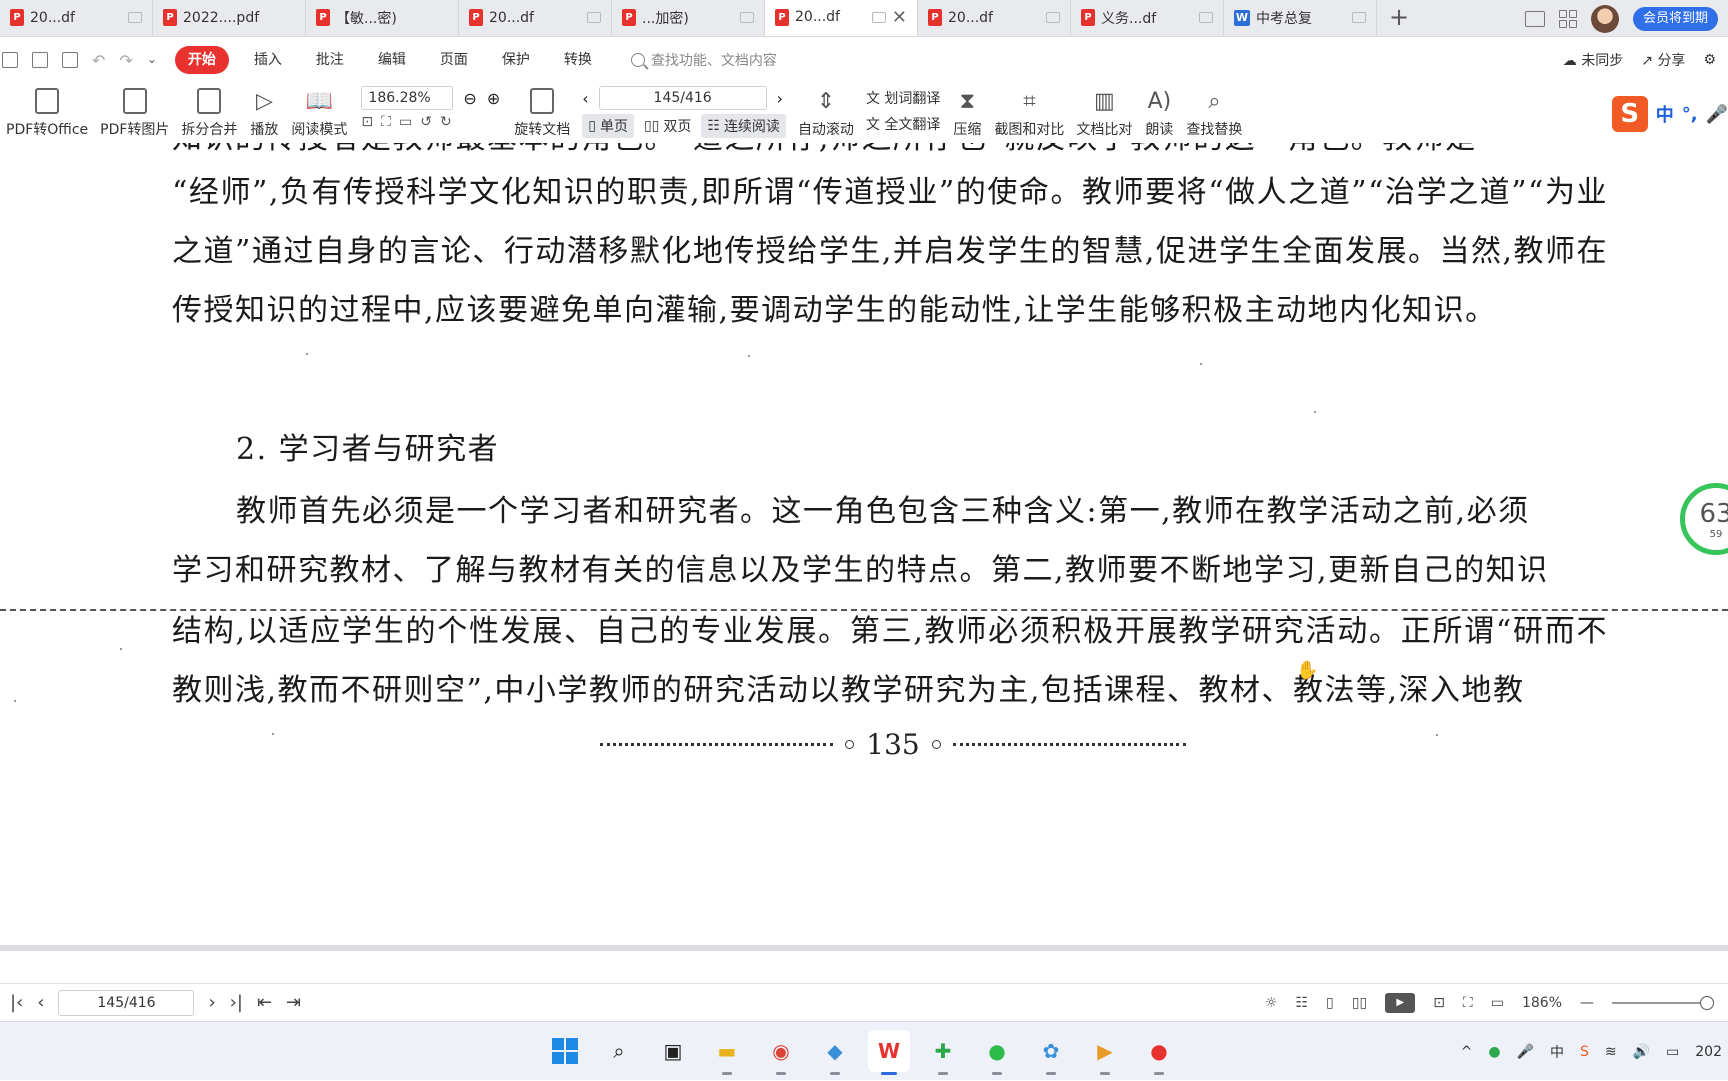 The width and height of the screenshot is (1728, 1081). I want to click on fit-page-icon: ⛶, so click(386, 122).